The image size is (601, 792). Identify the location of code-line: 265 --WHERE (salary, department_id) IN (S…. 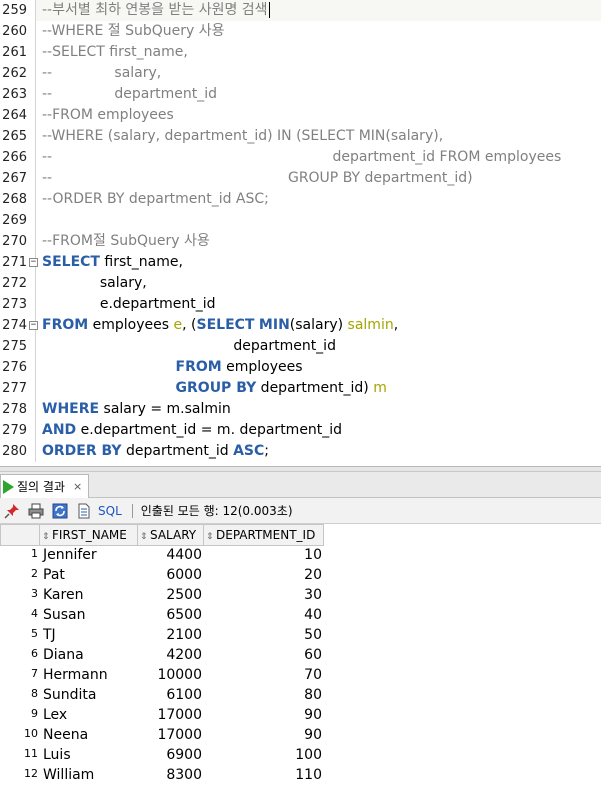
(300, 136).